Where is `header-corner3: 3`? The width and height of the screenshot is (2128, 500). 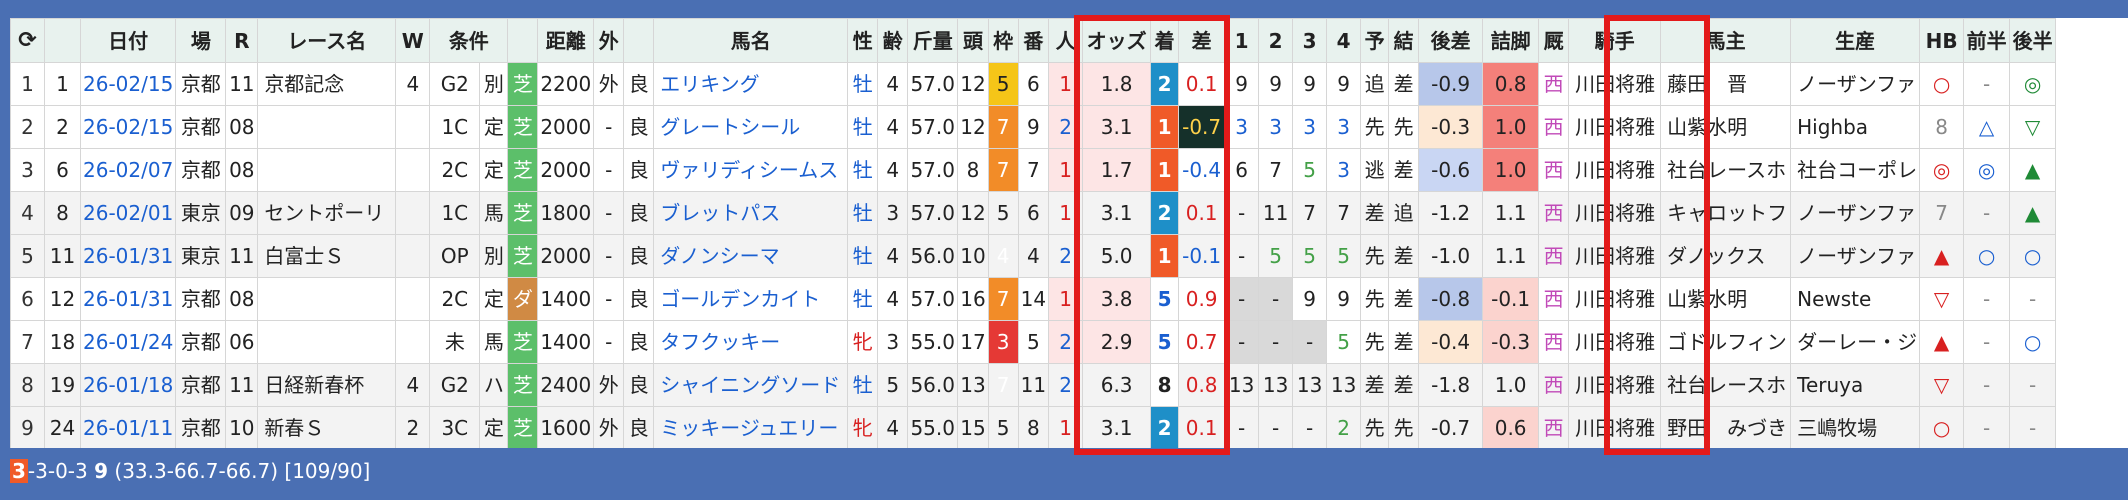
header-corner3: 3 is located at coordinates (1310, 40).